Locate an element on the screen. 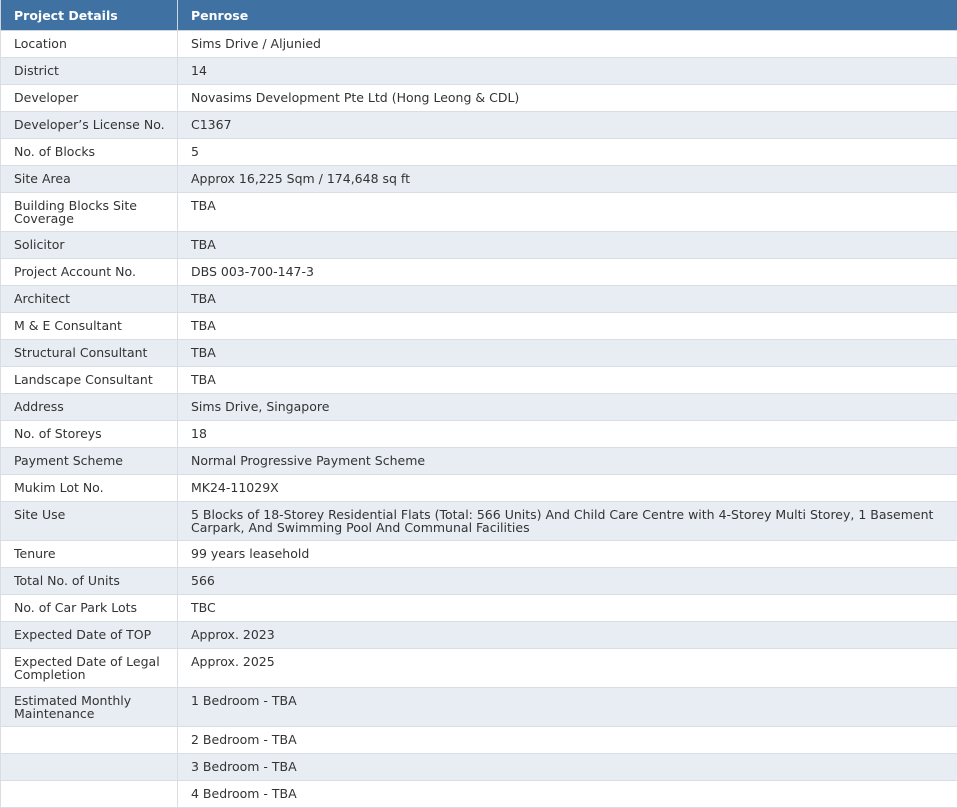 The height and width of the screenshot is (808, 957). table-row: Tenure99 years leasehold is located at coordinates (479, 554).